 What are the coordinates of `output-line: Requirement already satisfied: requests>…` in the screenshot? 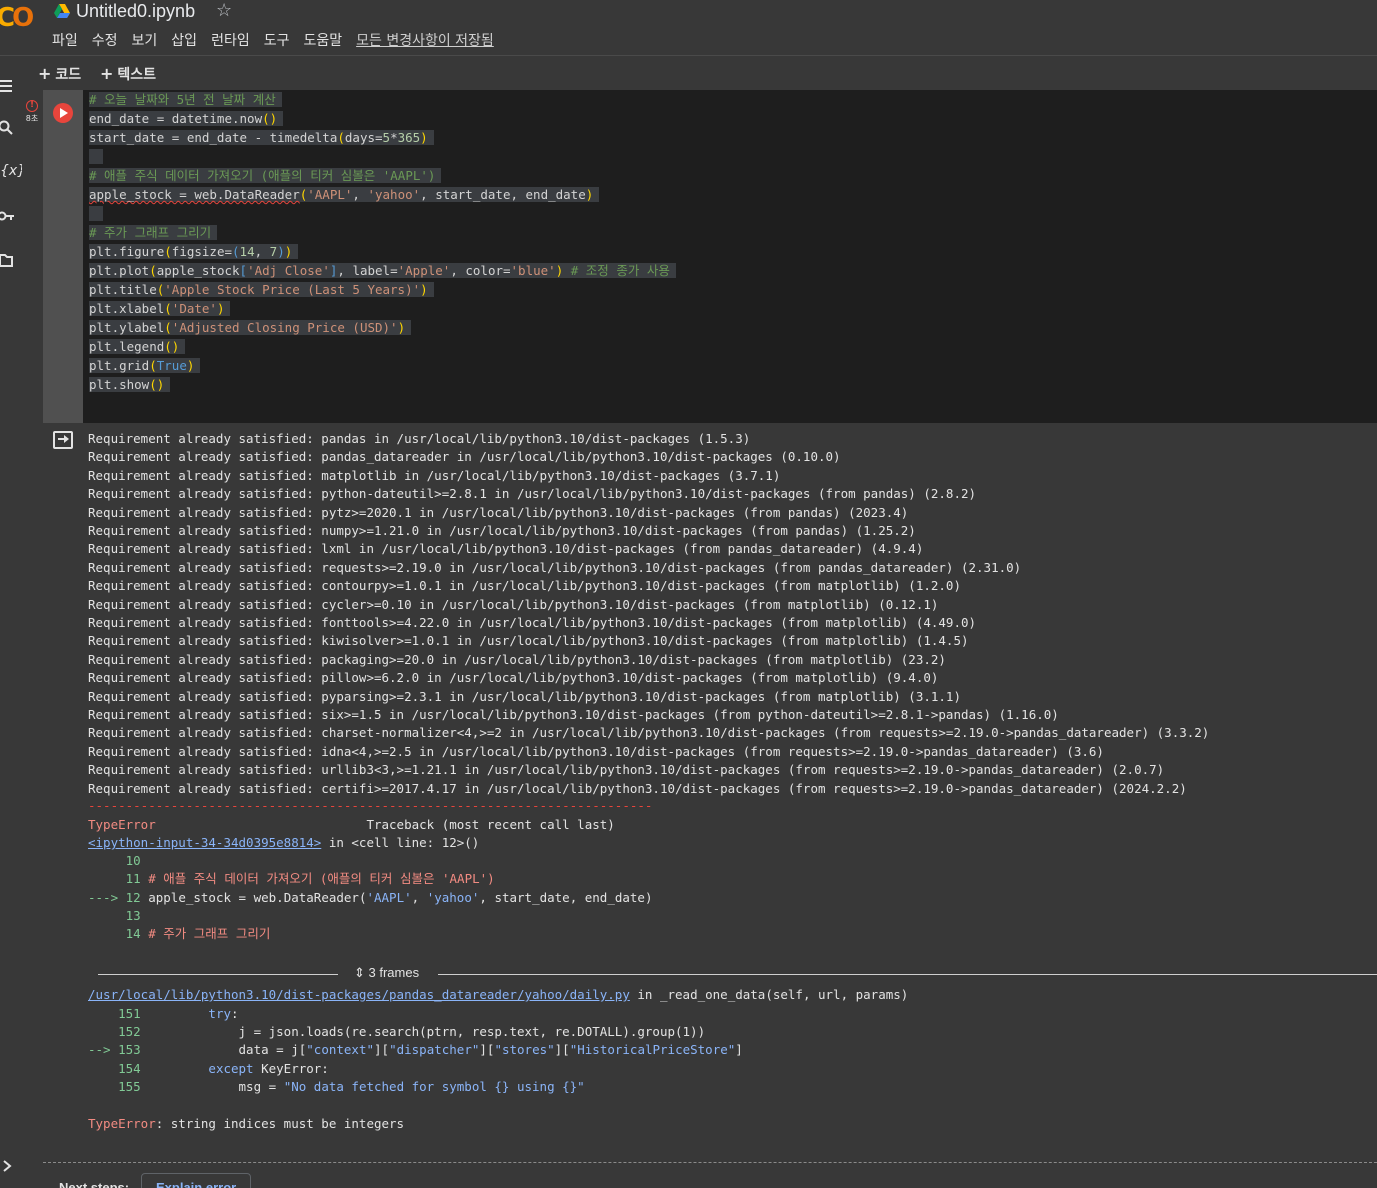 It's located at (555, 567).